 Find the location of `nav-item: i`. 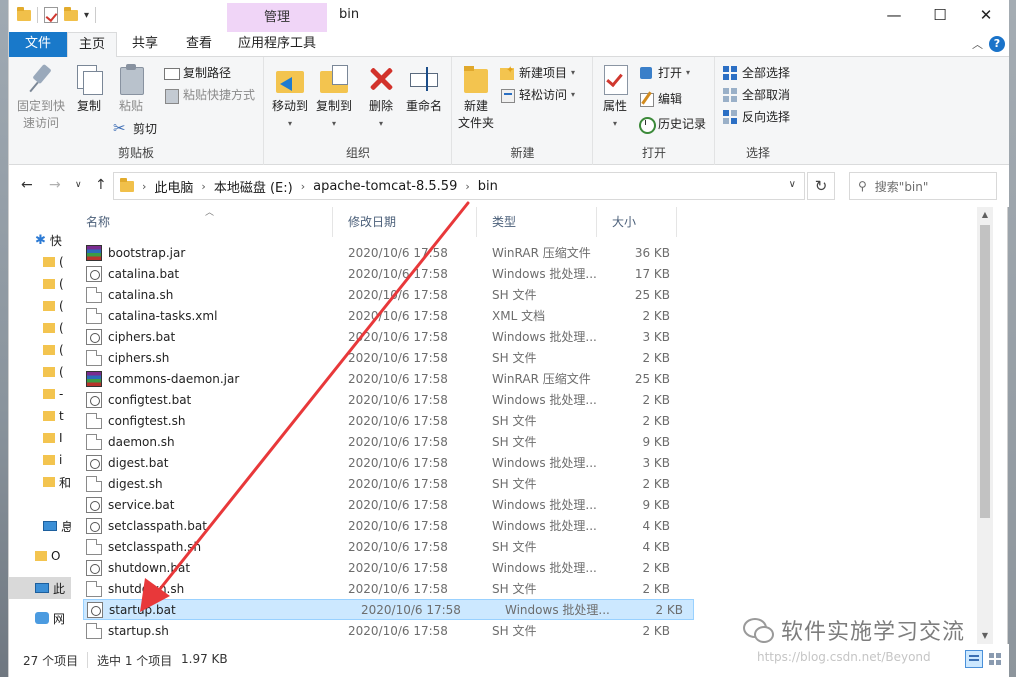

nav-item: i is located at coordinates (52, 460).